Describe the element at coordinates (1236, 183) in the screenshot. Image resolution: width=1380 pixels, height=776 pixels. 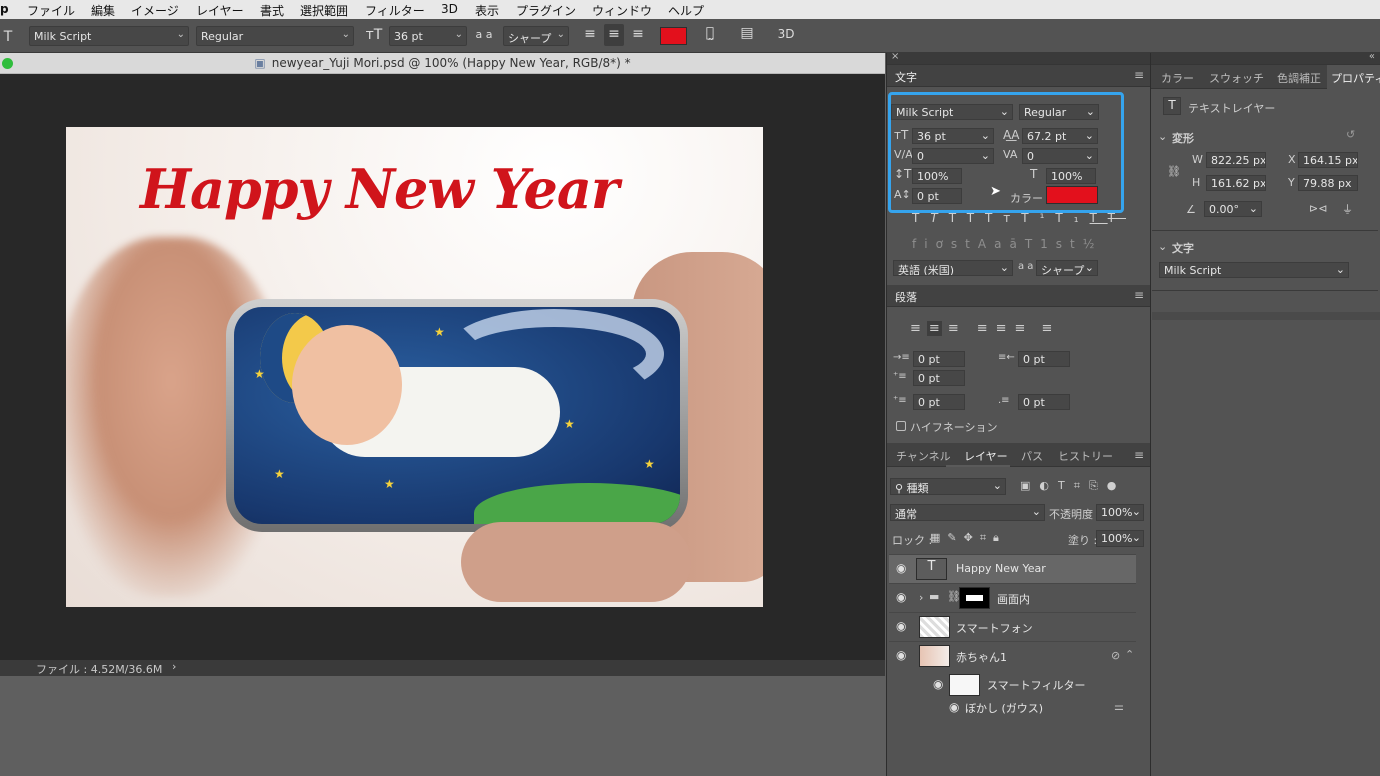
I see `height-field: 161.62 px` at that location.